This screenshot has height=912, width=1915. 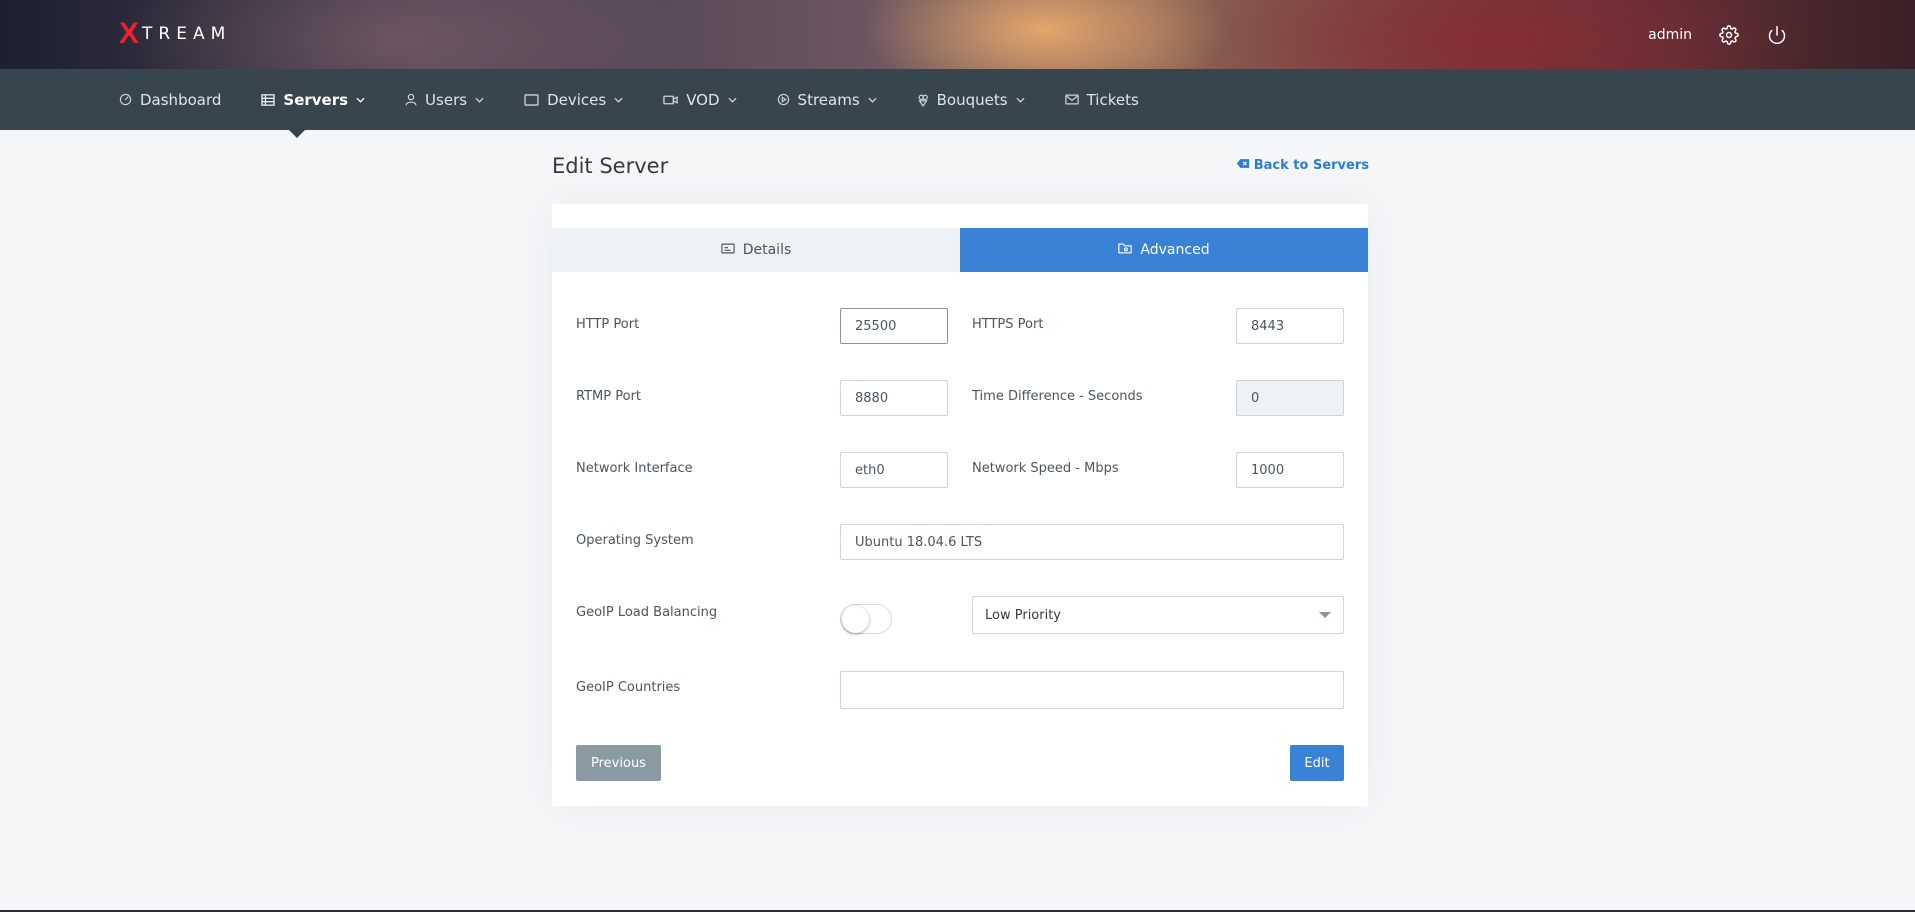 I want to click on geoip-load-balancing-label: GeoIP Load Balancing, so click(x=647, y=612).